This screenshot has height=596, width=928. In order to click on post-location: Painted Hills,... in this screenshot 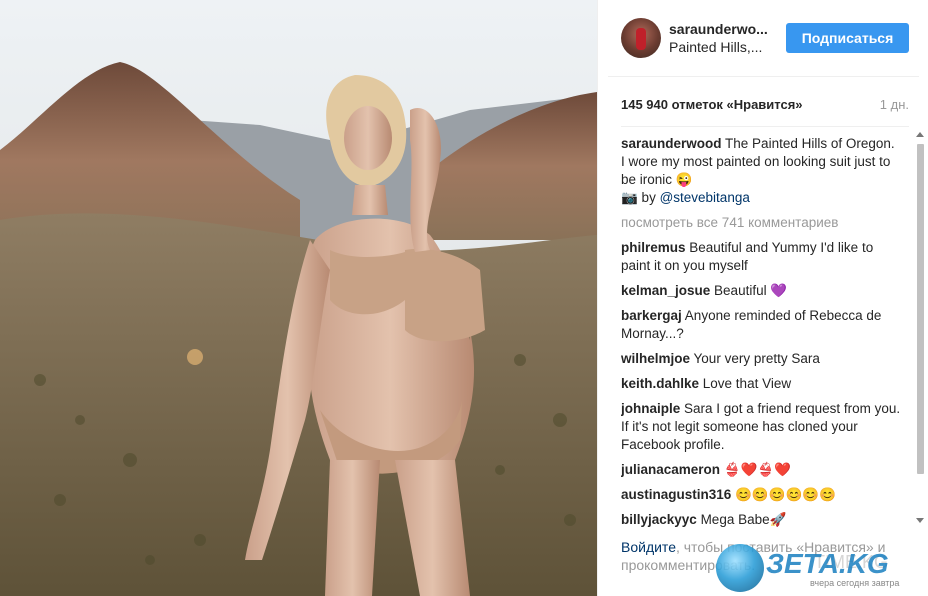, I will do `click(725, 47)`.